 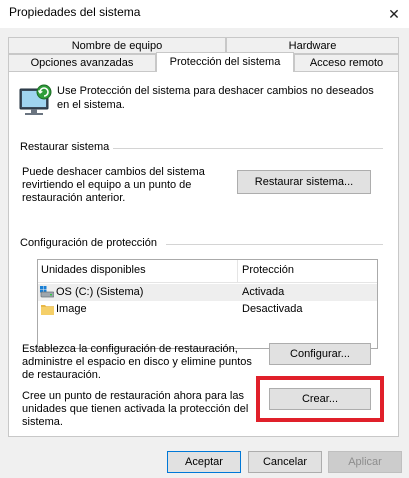 I want to click on tab-opciones-avanzadas: Opciones avanzadas, so click(x=82, y=63).